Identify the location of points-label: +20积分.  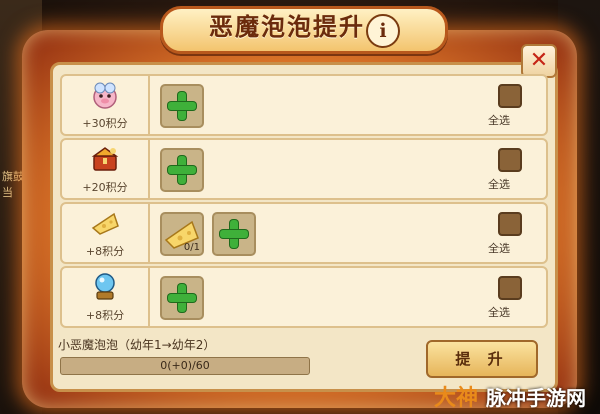
(105, 187).